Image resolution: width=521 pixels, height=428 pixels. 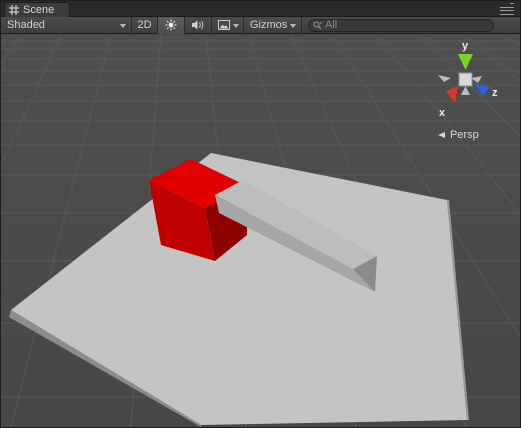 I want to click on axis-neg-z-cone, so click(x=444, y=78).